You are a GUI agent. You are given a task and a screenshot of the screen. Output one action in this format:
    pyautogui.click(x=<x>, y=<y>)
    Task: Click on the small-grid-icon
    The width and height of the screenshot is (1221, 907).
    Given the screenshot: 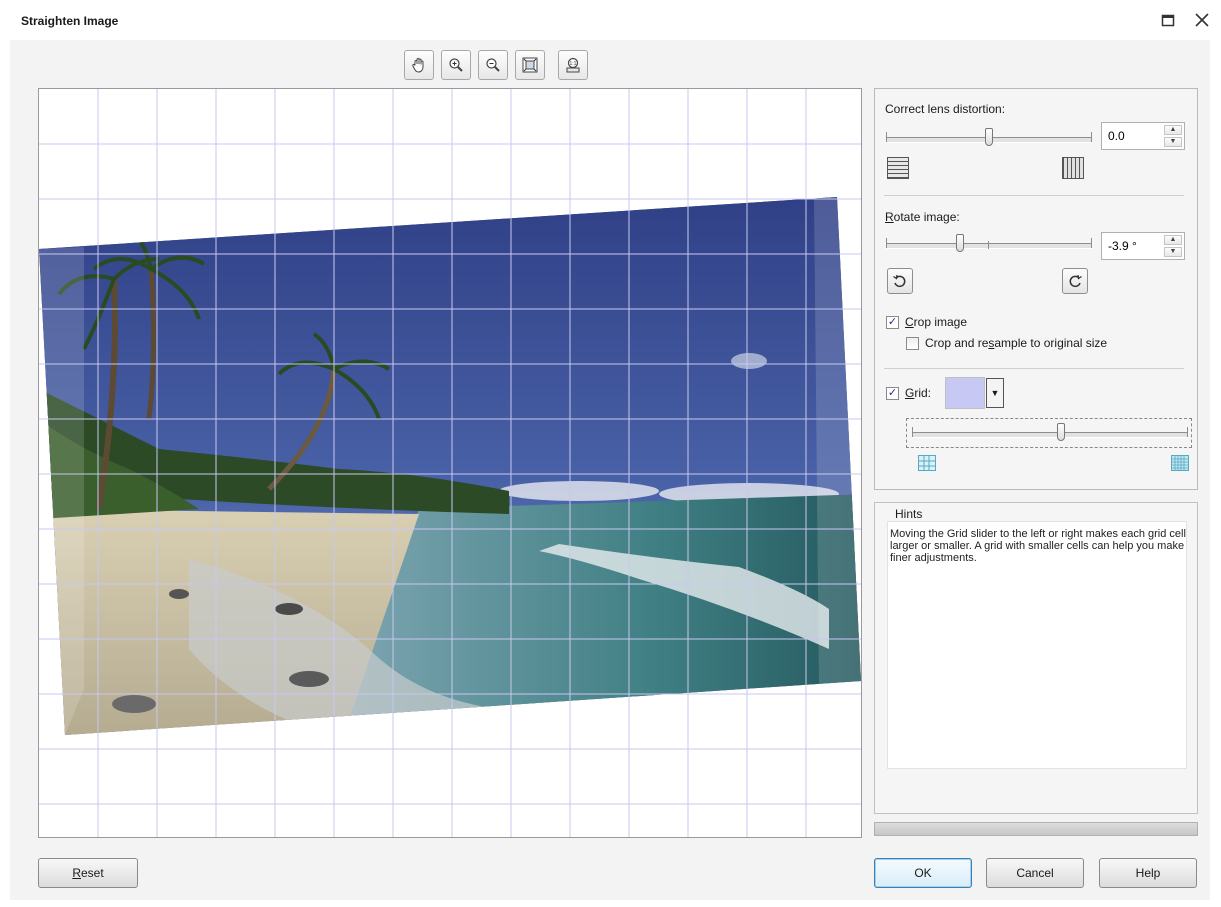 What is the action you would take?
    pyautogui.click(x=1180, y=463)
    